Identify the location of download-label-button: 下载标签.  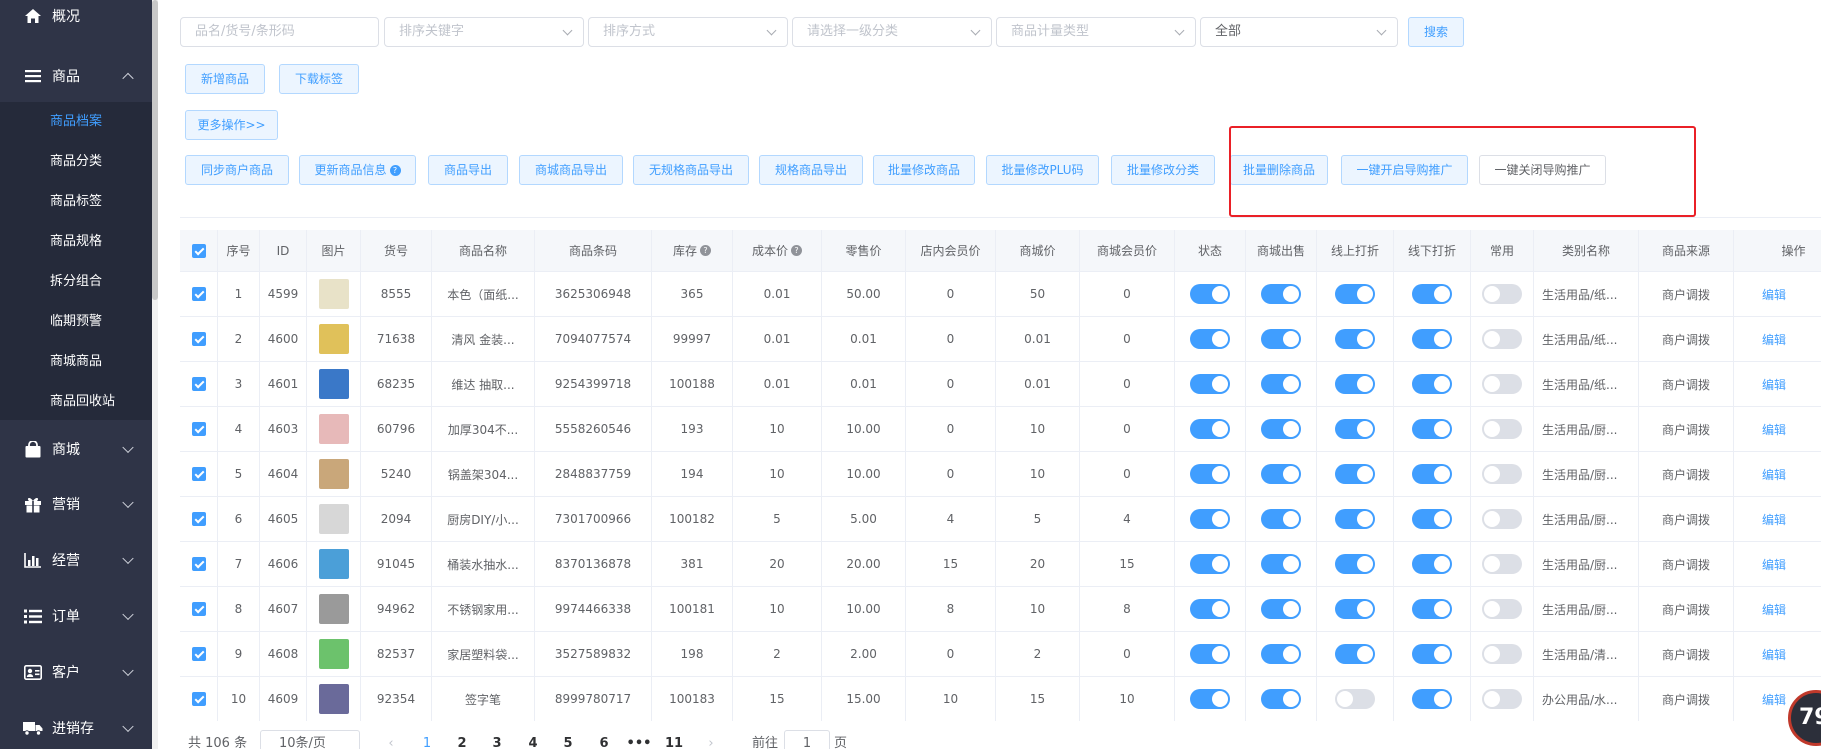
(319, 79).